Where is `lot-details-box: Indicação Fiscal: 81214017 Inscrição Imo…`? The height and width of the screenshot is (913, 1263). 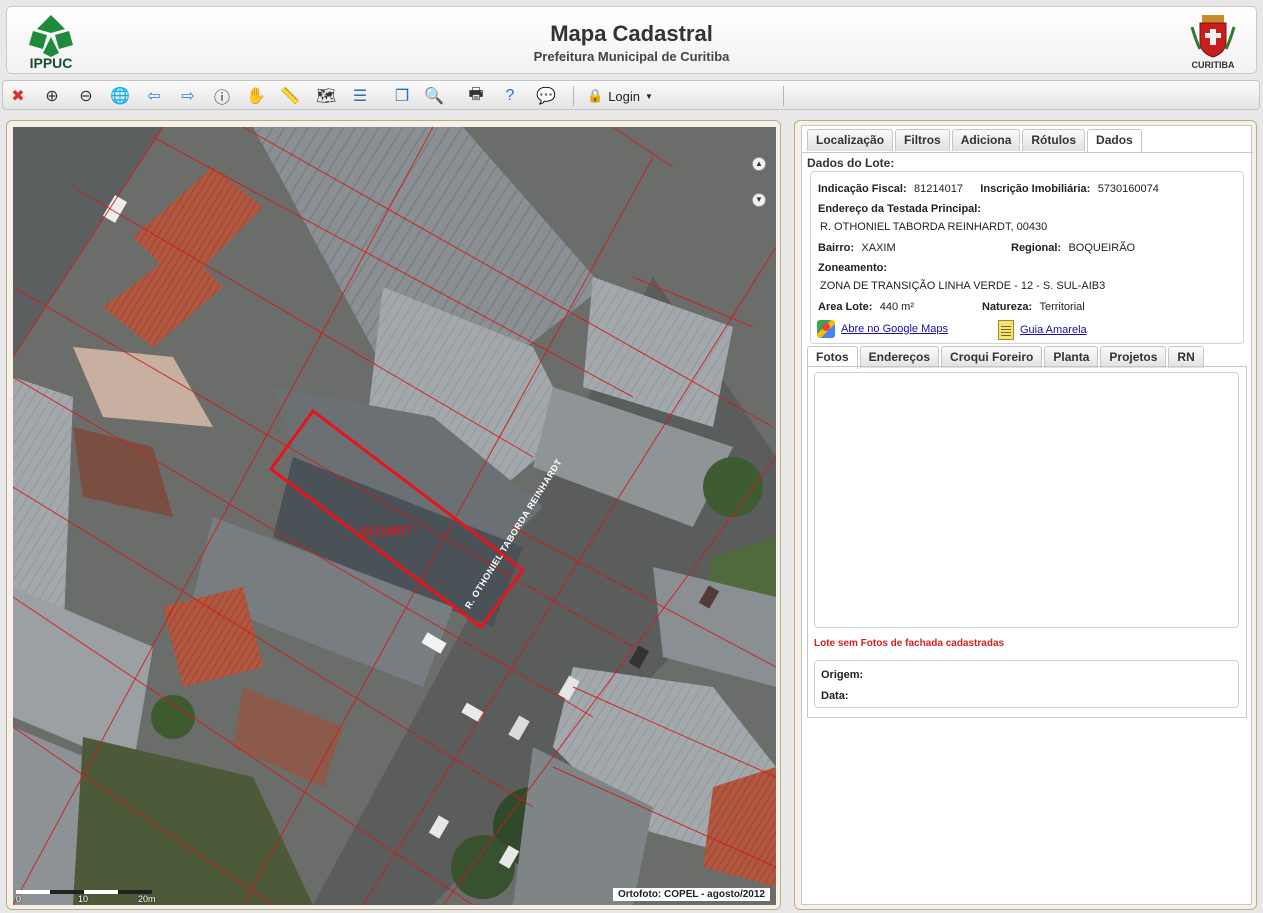
lot-details-box: Indicação Fiscal: 81214017 Inscrição Imo… is located at coordinates (1027, 257).